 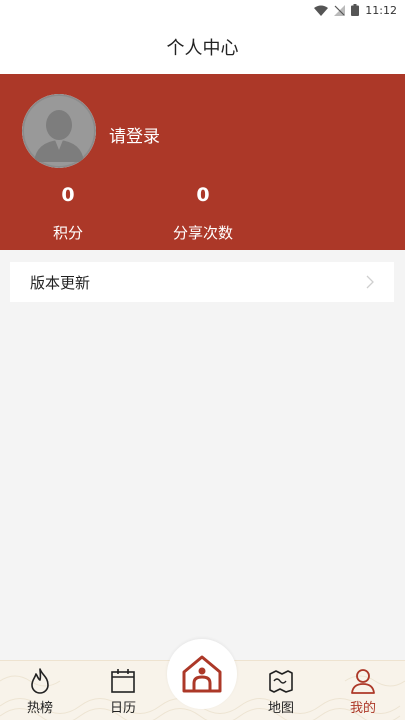 I want to click on tab-mine: 我的, so click(x=363, y=693).